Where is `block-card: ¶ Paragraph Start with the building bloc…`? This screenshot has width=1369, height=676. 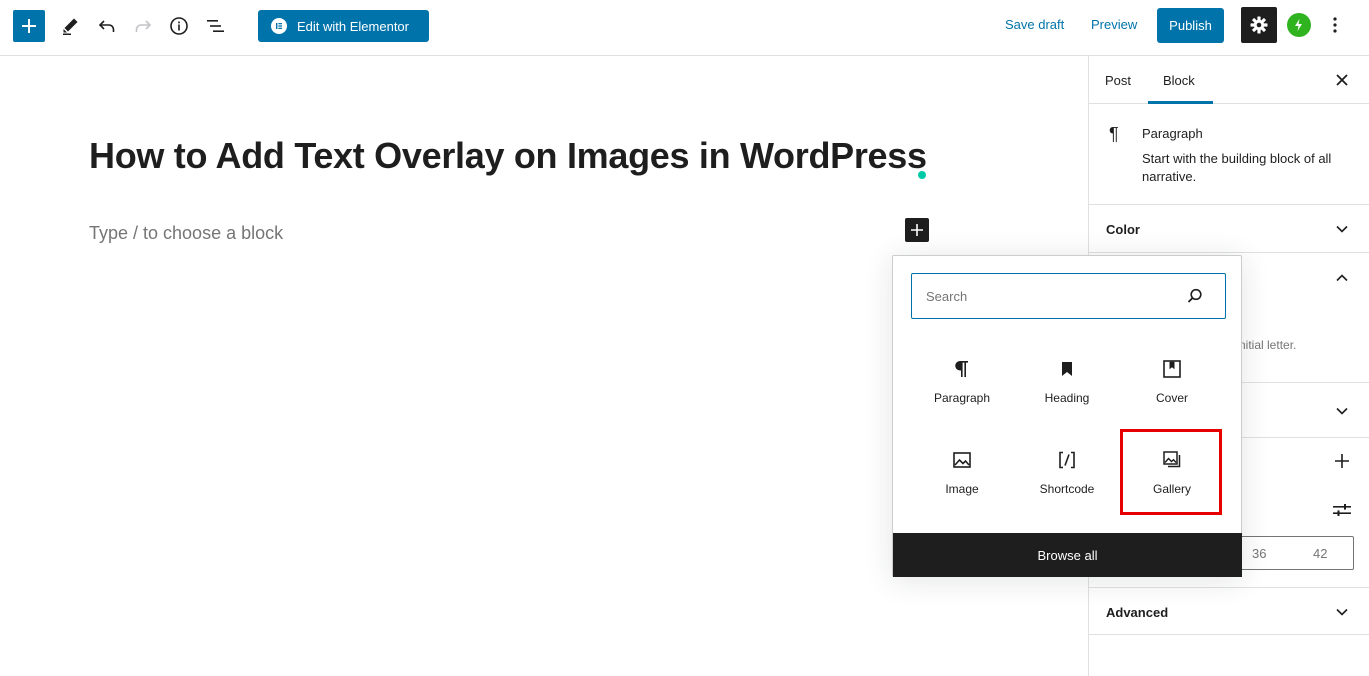 block-card: ¶ Paragraph Start with the building bloc… is located at coordinates (1229, 154).